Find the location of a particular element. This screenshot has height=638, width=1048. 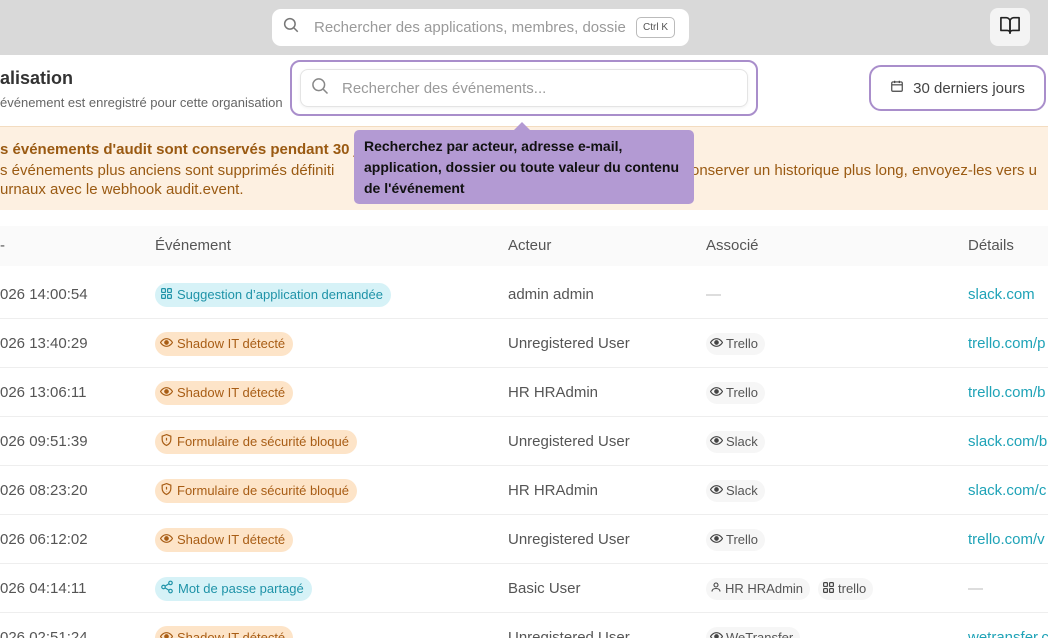

associated-label: WeTransfer is located at coordinates (760, 634).